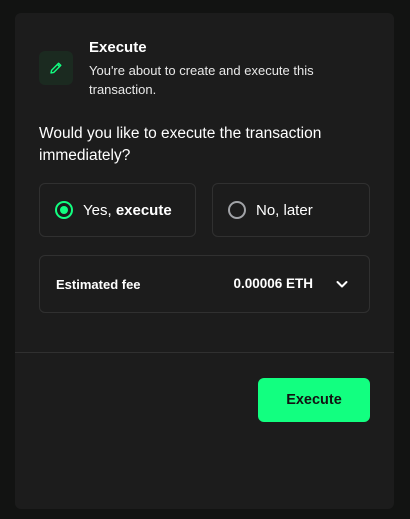 The width and height of the screenshot is (410, 519). I want to click on execute-now-bold: execute, so click(143, 210).